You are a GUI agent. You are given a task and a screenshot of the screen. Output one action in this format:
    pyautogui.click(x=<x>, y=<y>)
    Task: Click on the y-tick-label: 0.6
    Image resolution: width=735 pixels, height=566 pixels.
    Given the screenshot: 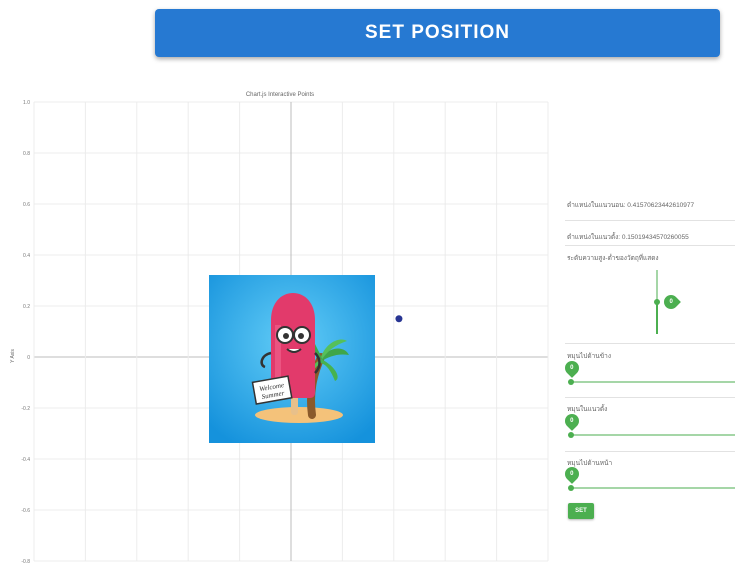 What is the action you would take?
    pyautogui.click(x=26, y=205)
    